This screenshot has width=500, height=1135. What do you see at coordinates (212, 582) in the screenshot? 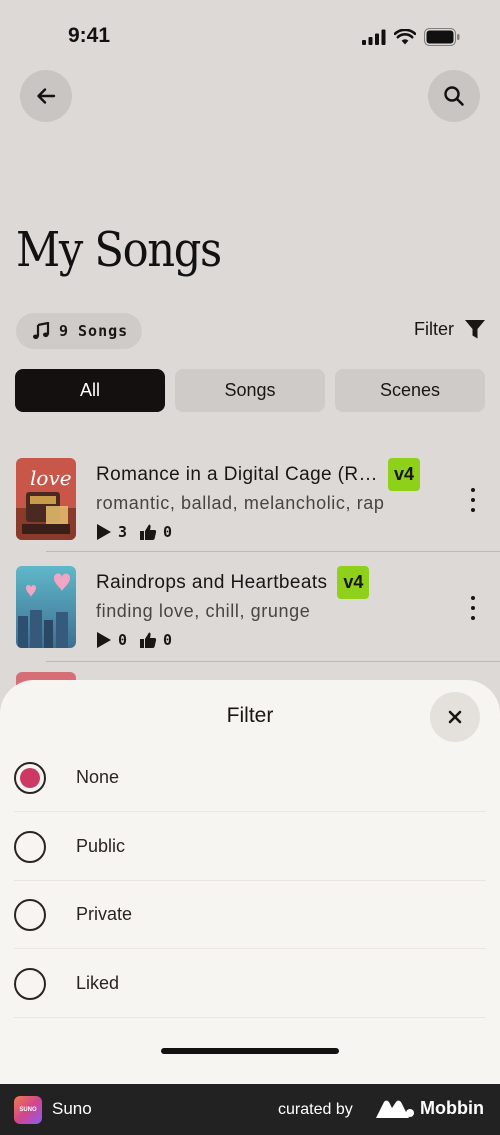
I see `song-title: Raindrops and Heartbeats` at bounding box center [212, 582].